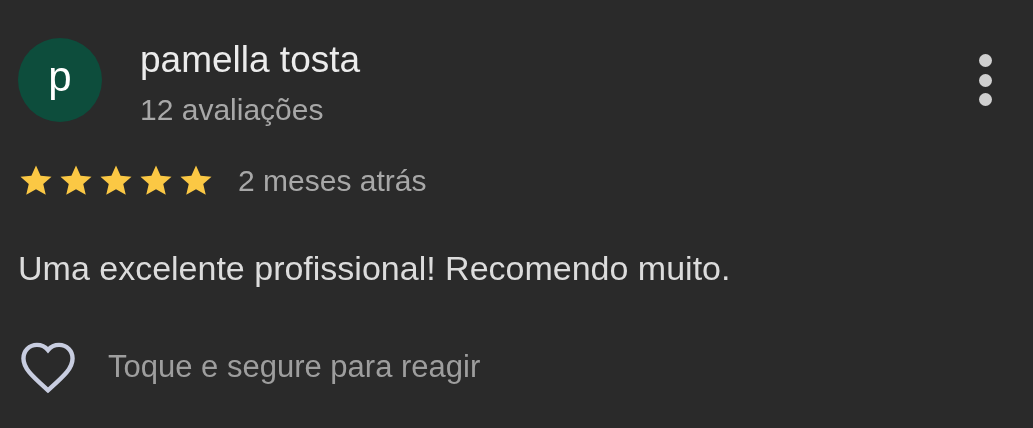 This screenshot has width=1033, height=428. What do you see at coordinates (251, 60) in the screenshot?
I see `author-name: pamella tosta` at bounding box center [251, 60].